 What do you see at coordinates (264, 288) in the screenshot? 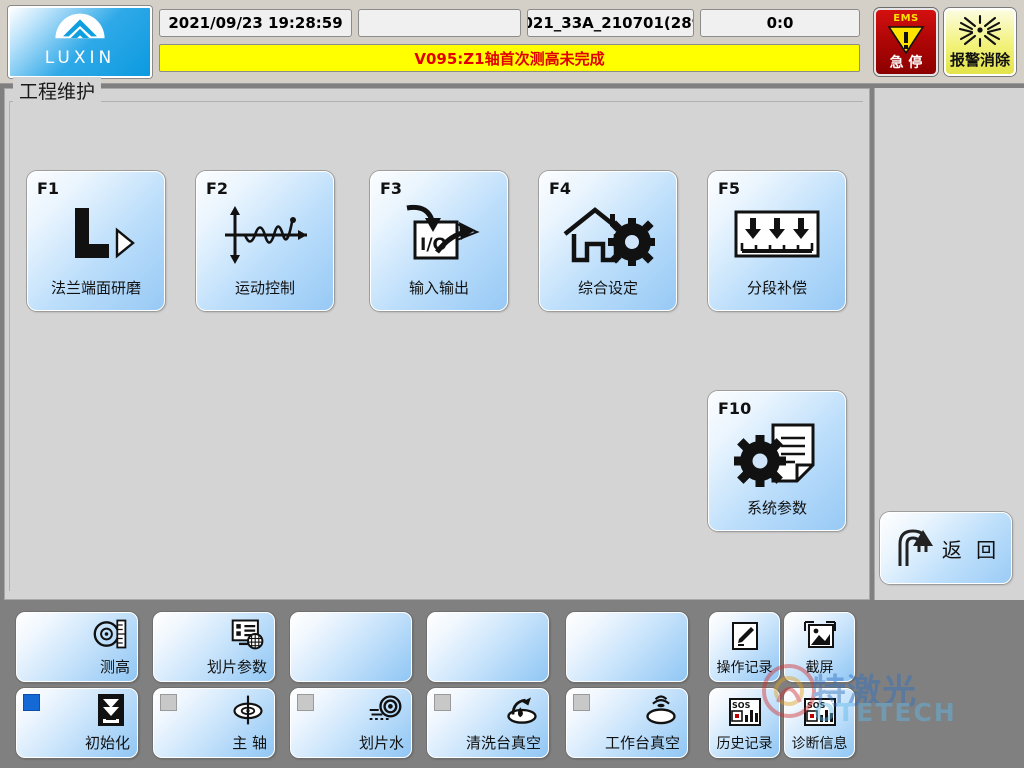
I see `tile-label-f2: 运动控制` at bounding box center [264, 288].